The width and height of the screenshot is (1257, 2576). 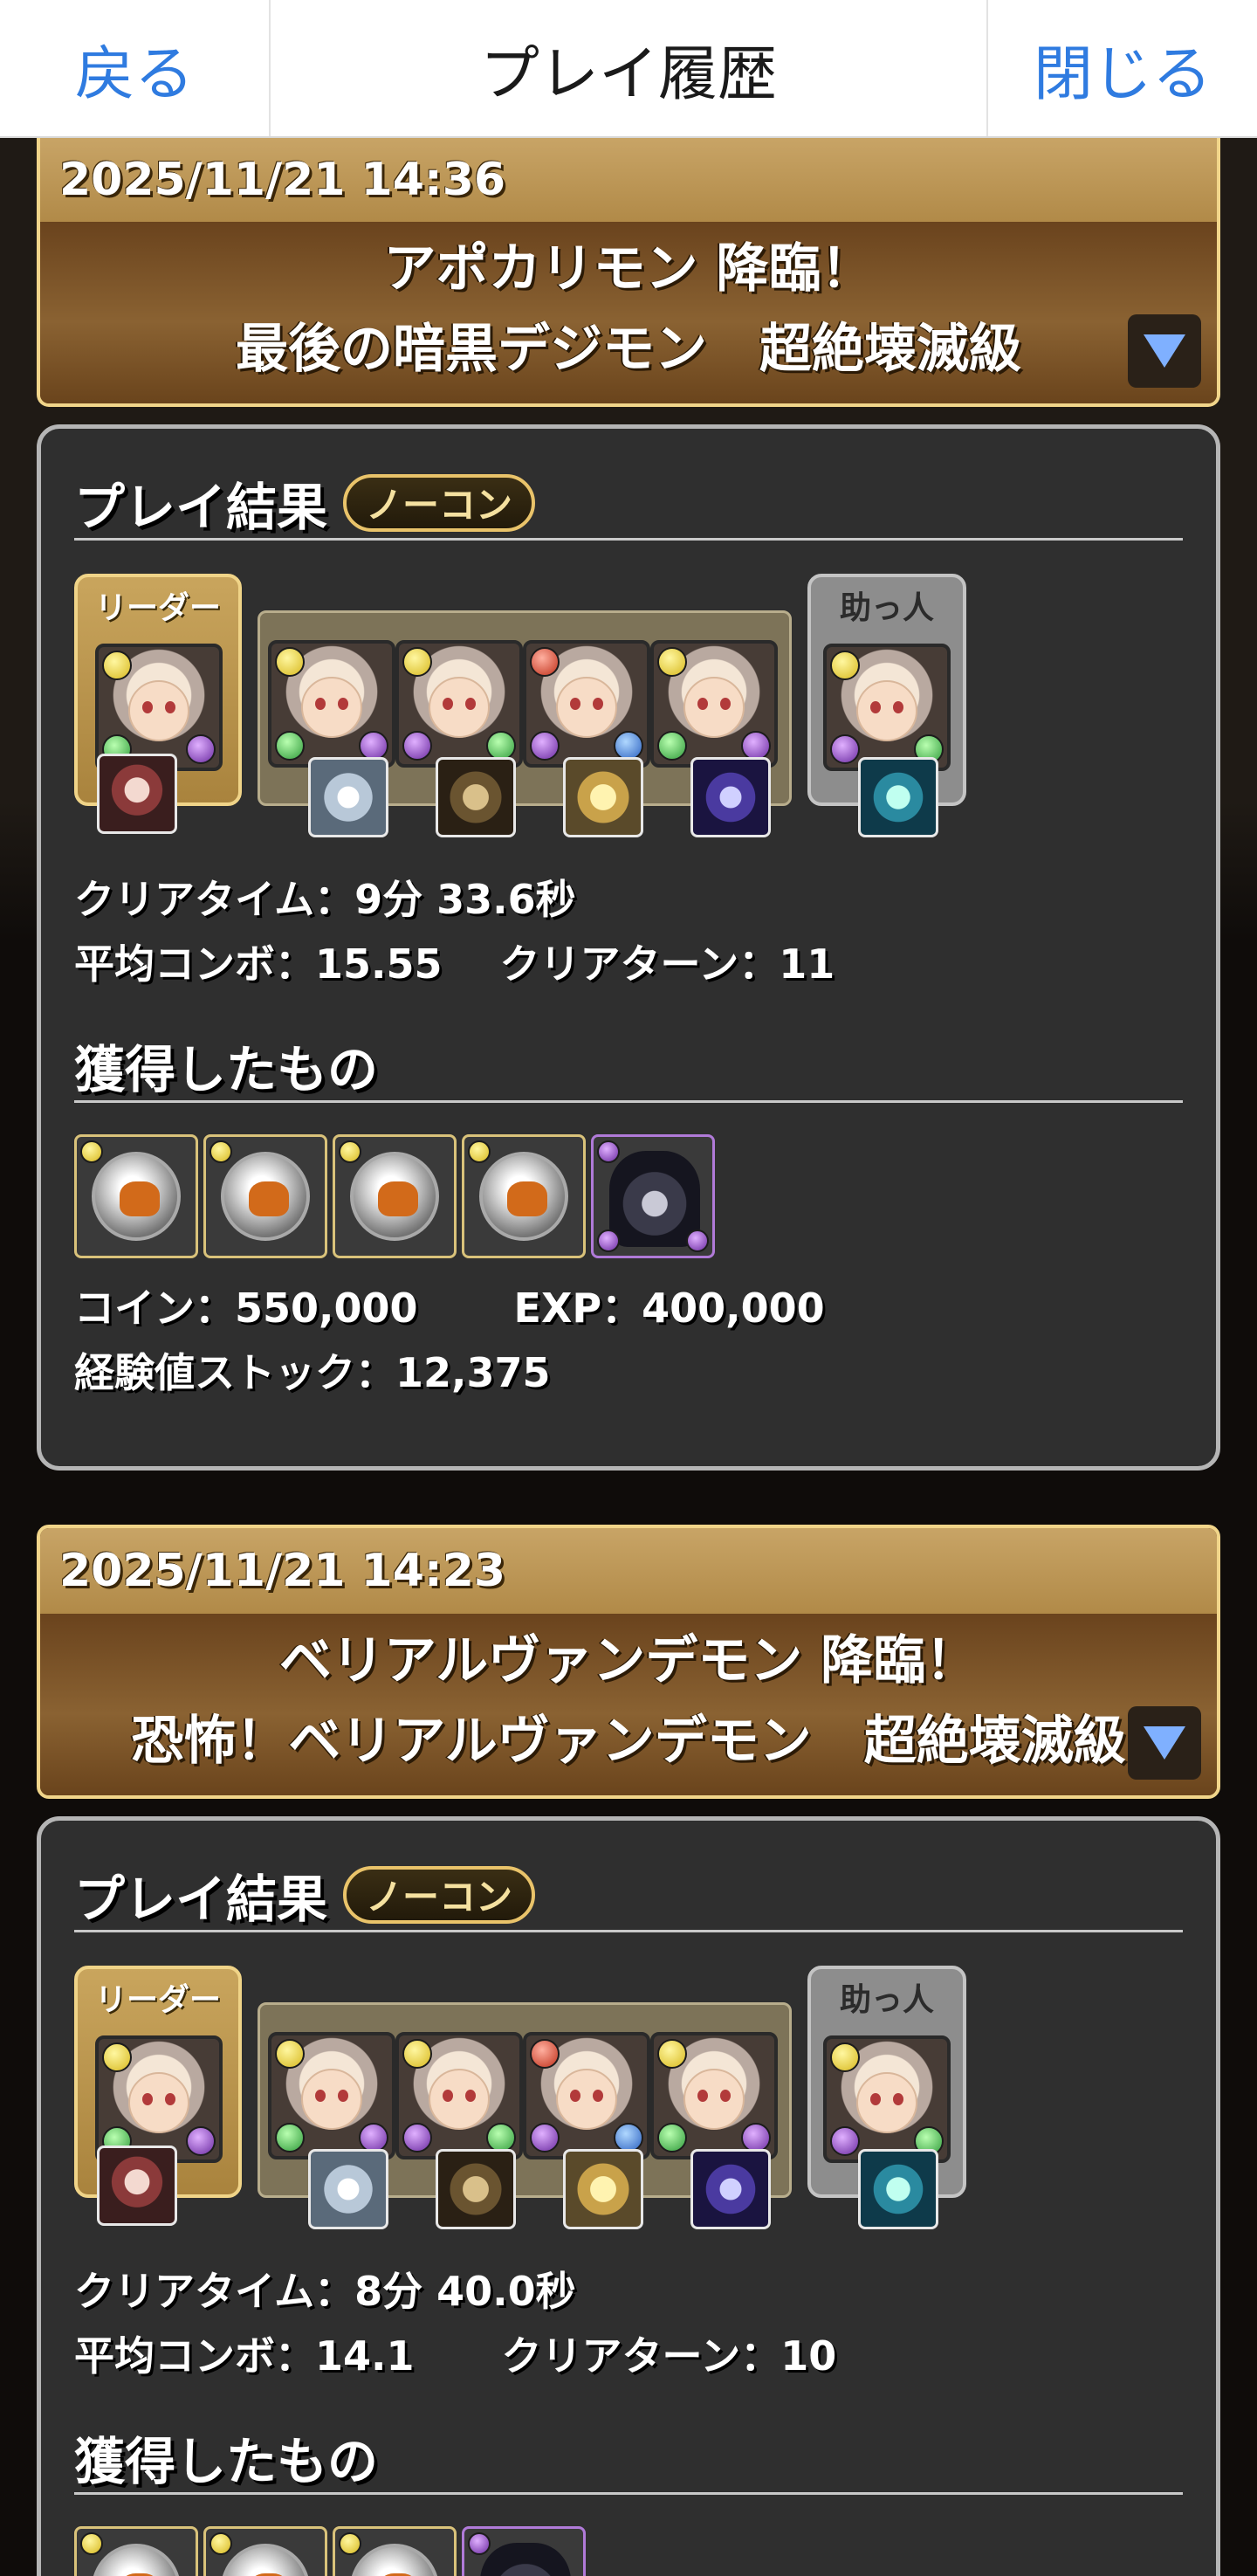 I want to click on exp-stock: 経験値ストック：12,375, so click(x=312, y=1372).